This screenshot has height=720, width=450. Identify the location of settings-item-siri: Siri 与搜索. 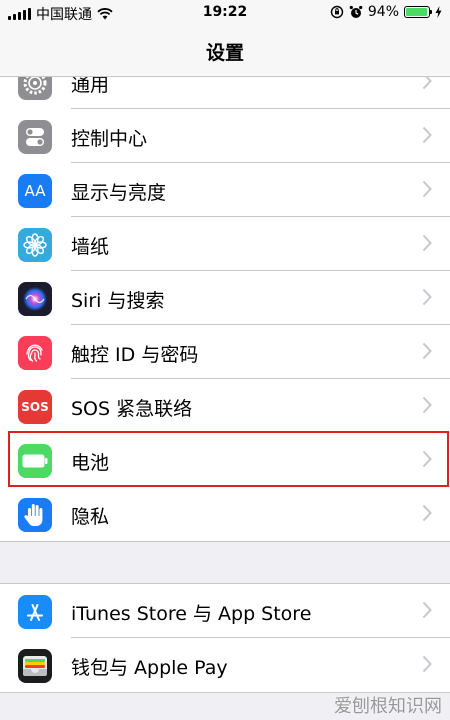
(225, 298).